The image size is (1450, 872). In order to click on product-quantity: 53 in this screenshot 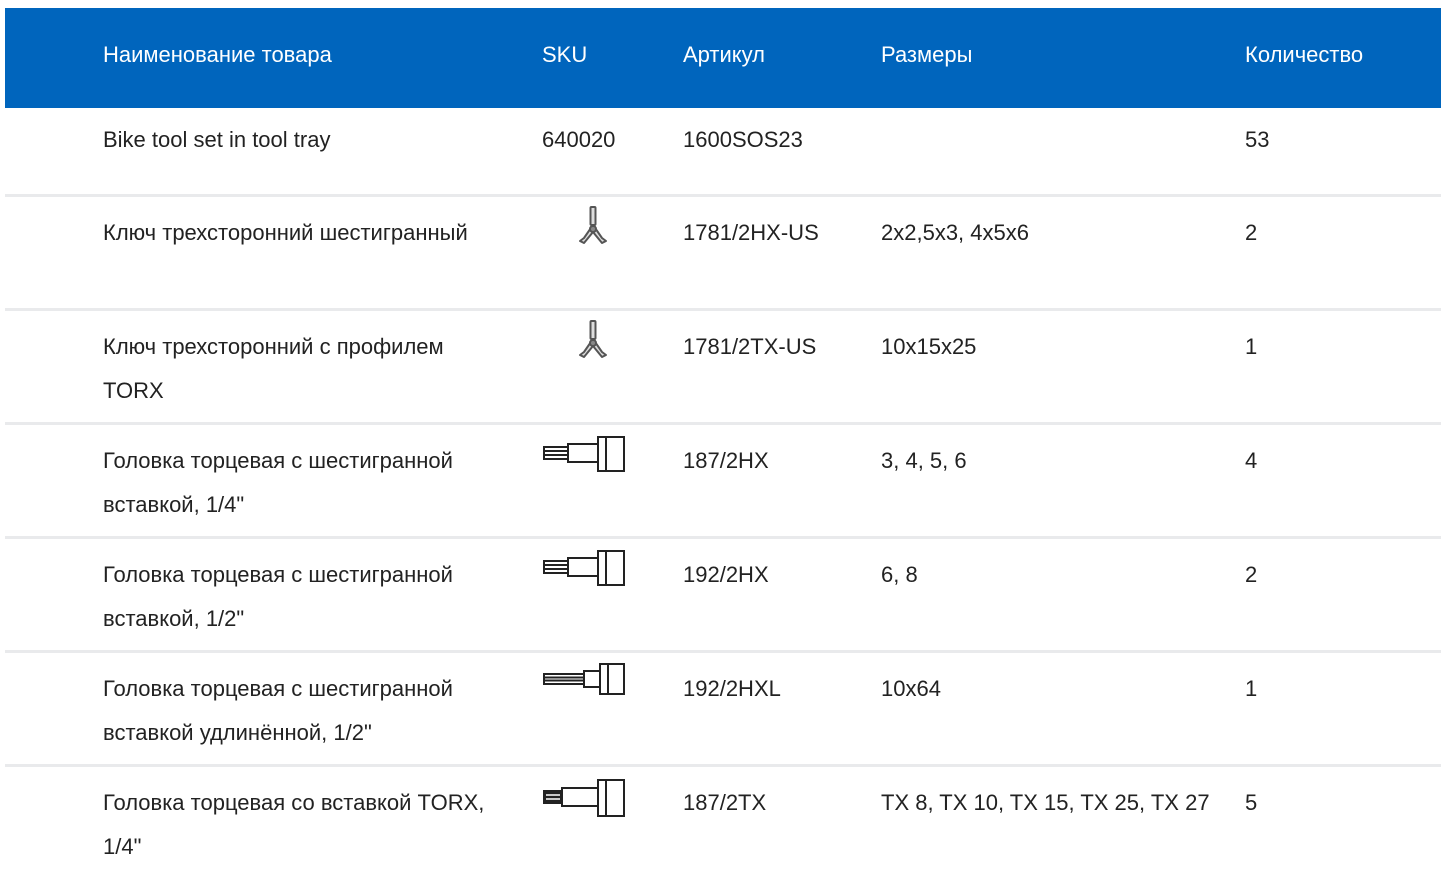, I will do `click(1257, 139)`.